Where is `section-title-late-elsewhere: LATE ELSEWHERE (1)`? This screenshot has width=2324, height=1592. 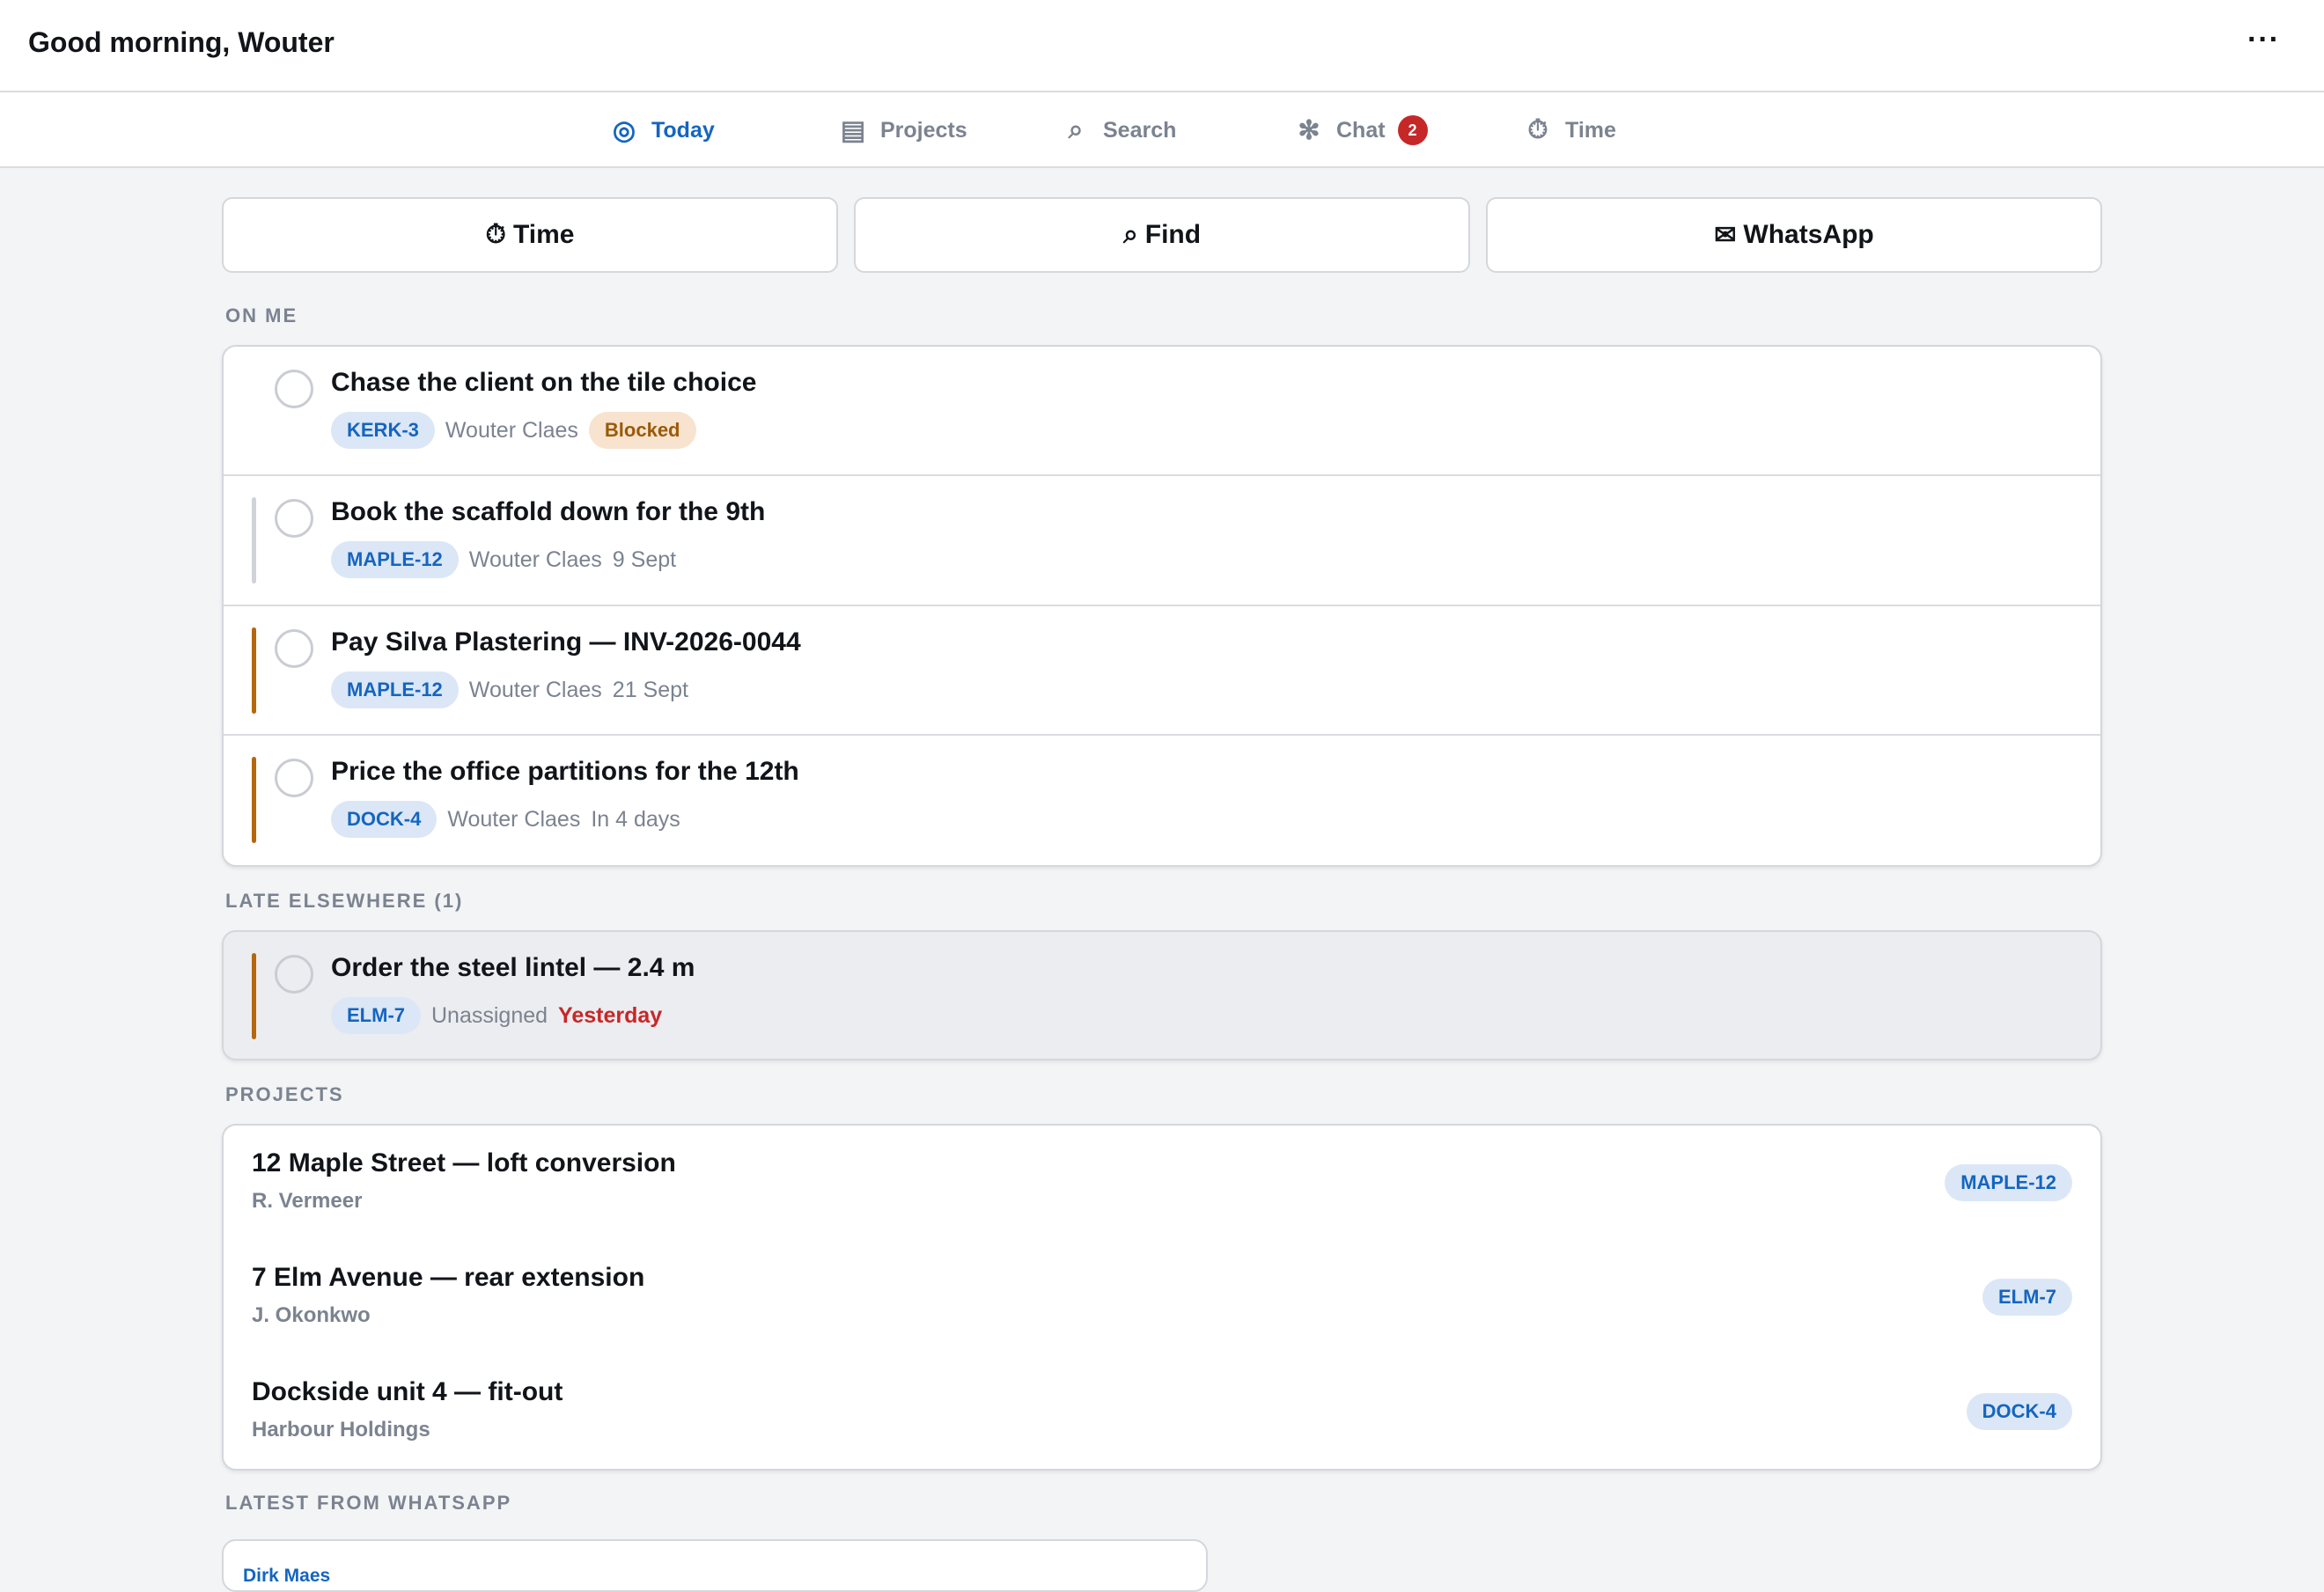
section-title-late-elsewhere: LATE ELSEWHERE (1) is located at coordinates (344, 901).